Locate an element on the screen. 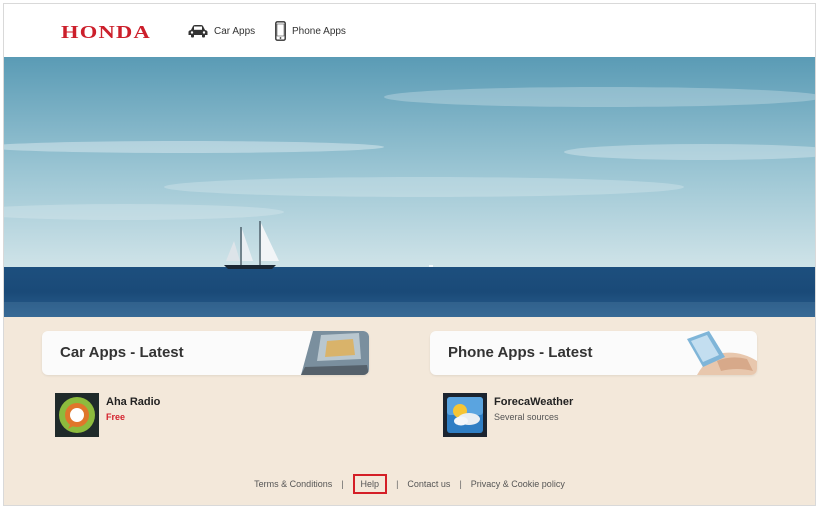 The image size is (819, 509). nav-phone-apps: Phone Apps is located at coordinates (310, 31).